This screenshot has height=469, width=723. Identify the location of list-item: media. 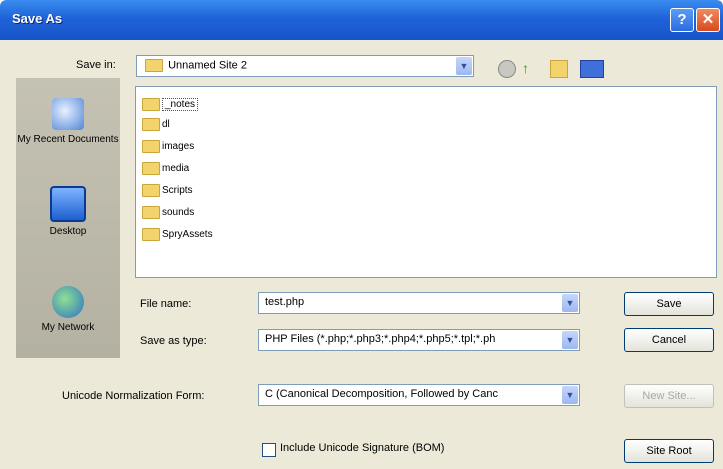
(165, 169).